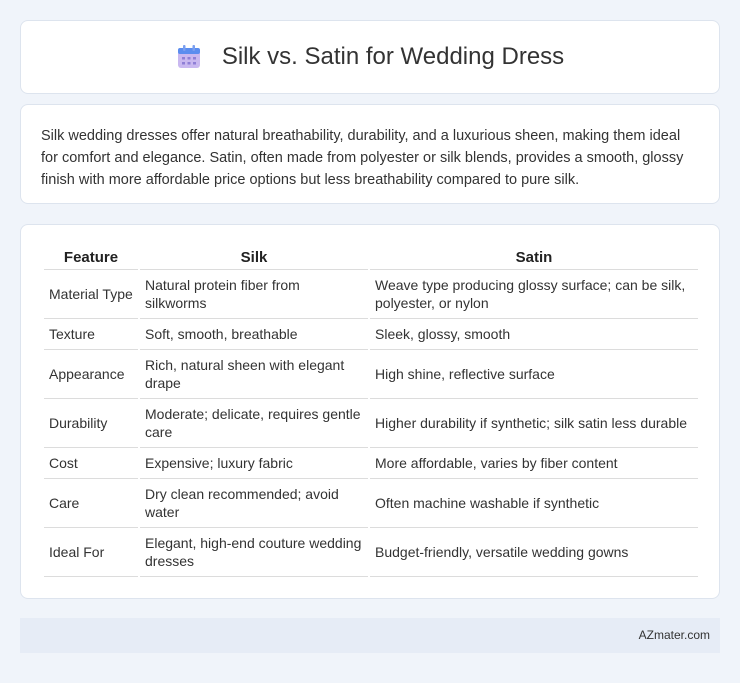  What do you see at coordinates (91, 294) in the screenshot?
I see `feature-cell: Material Type` at bounding box center [91, 294].